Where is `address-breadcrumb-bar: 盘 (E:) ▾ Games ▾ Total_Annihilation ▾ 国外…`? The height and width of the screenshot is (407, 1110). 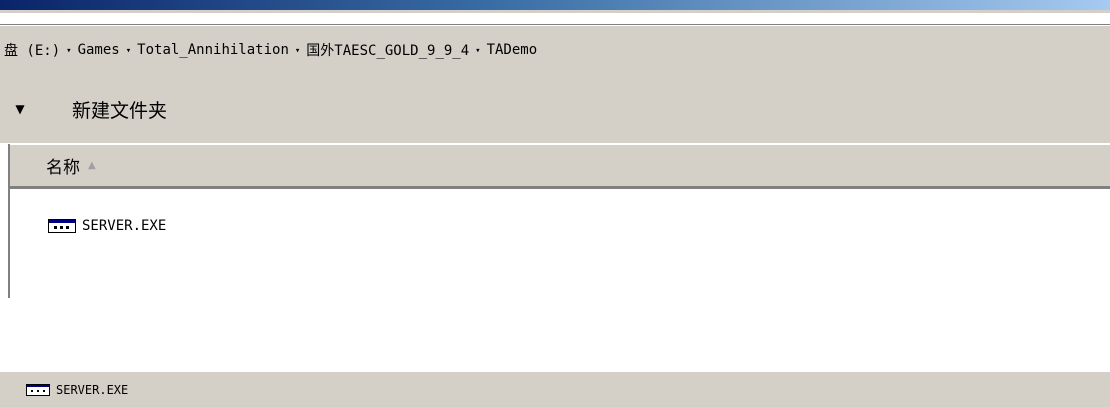 address-breadcrumb-bar: 盘 (E:) ▾ Games ▾ Total_Annihilation ▾ 国外… is located at coordinates (555, 50).